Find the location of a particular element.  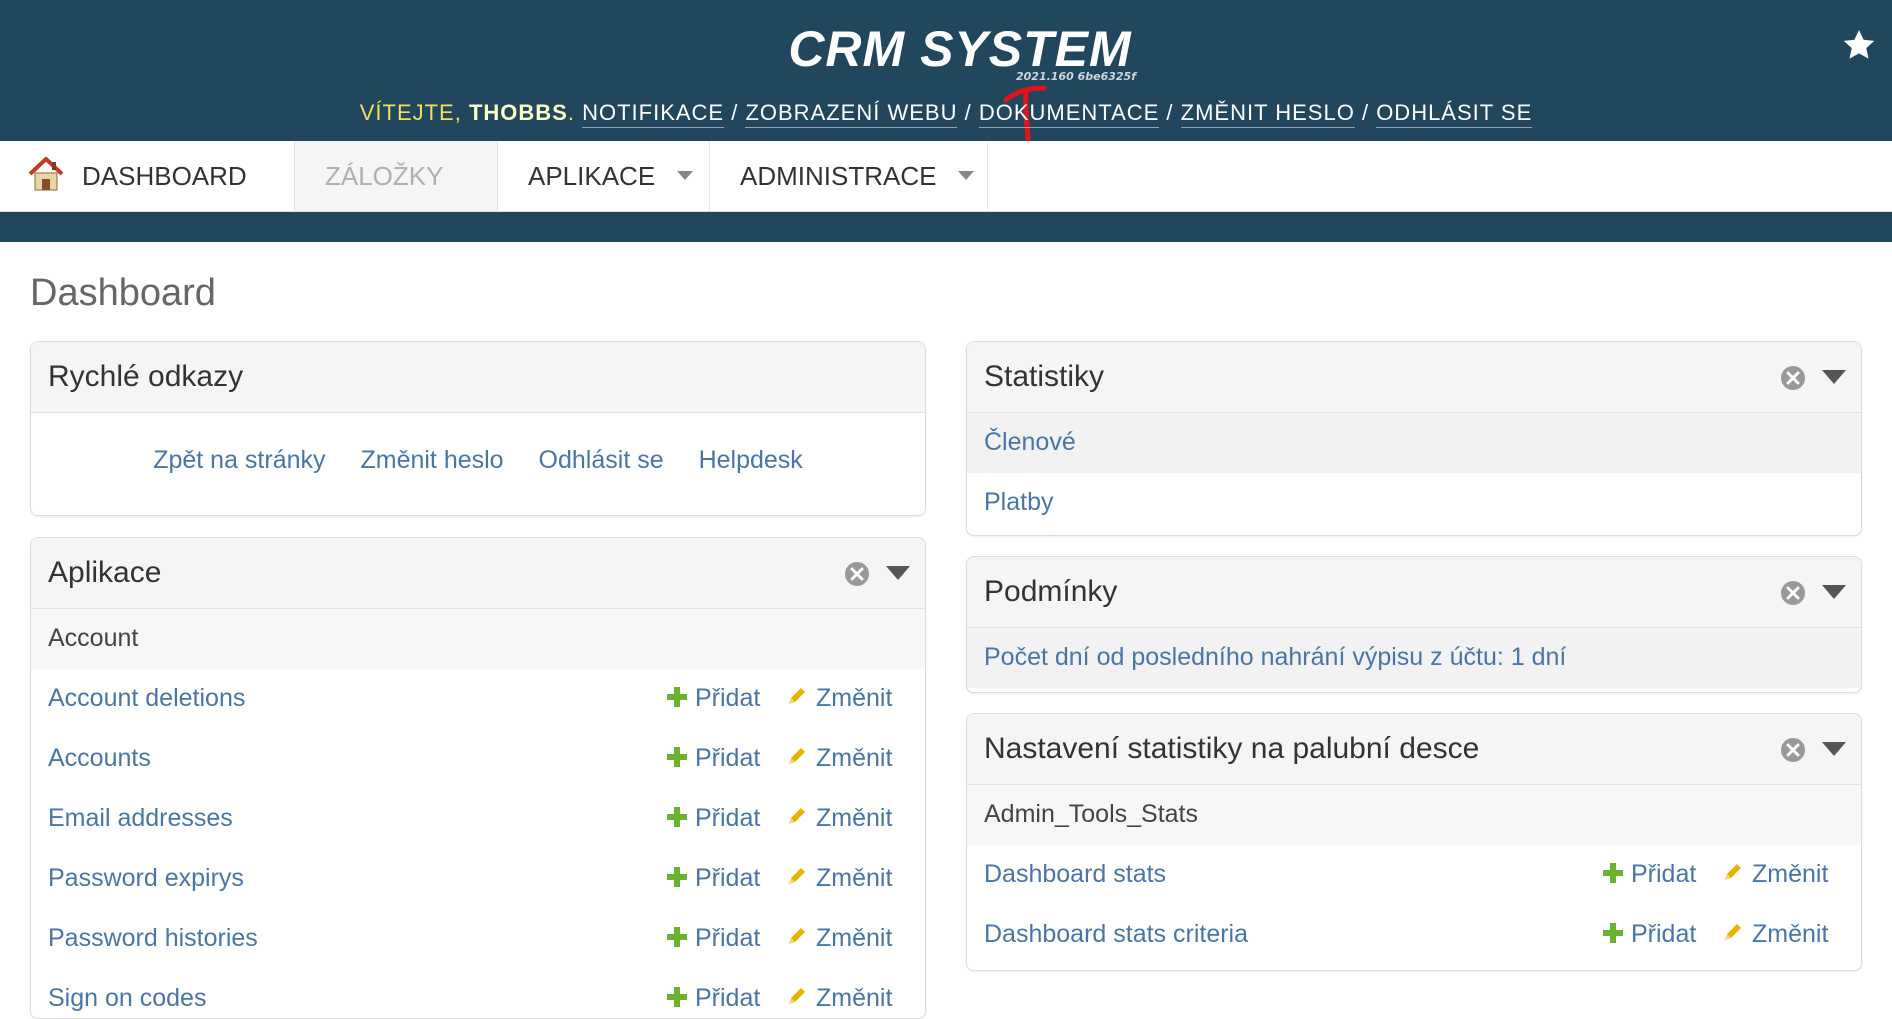

back-to-site-link: Zpět na stránky is located at coordinates (239, 460).